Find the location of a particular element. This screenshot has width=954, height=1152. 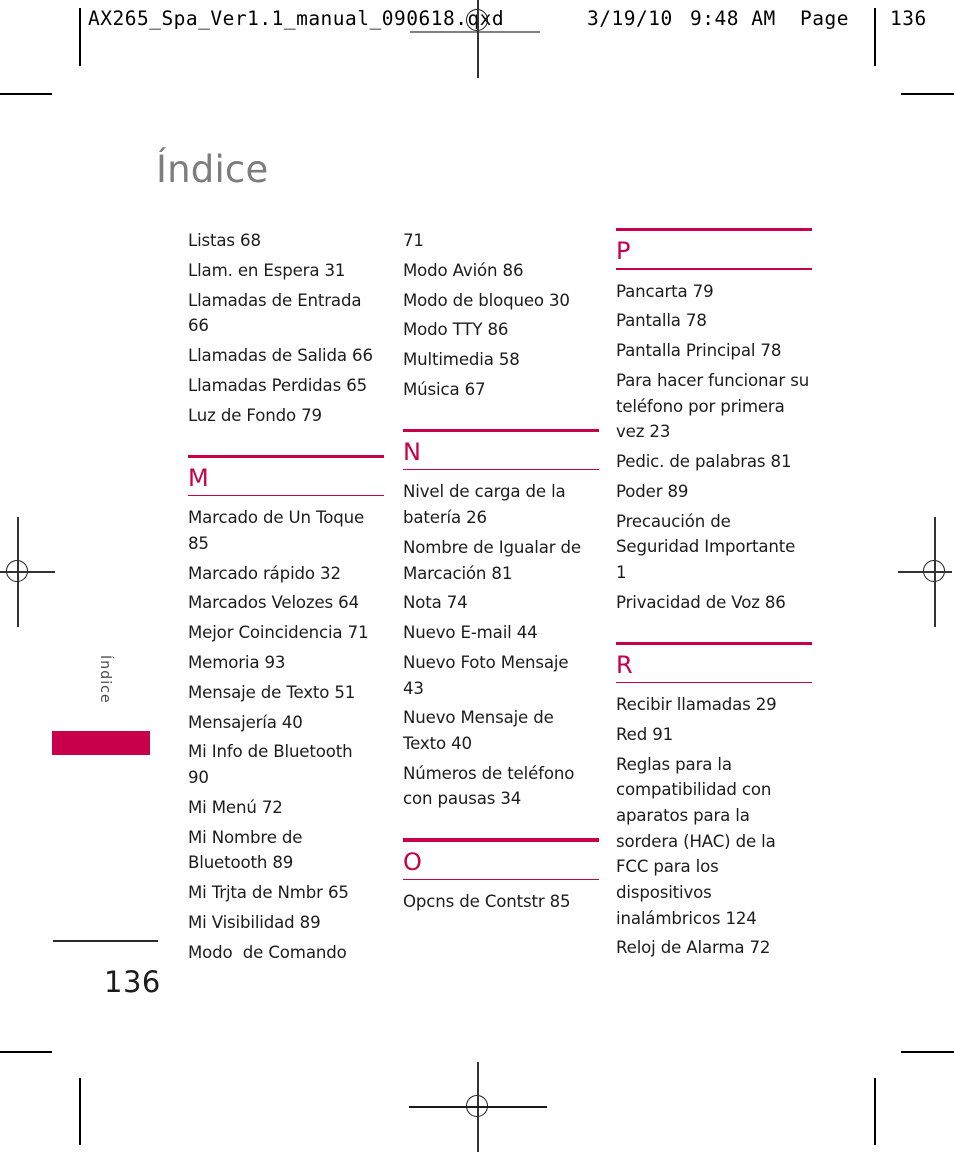

crop-mark-horizontal-right-top is located at coordinates (927, 94).